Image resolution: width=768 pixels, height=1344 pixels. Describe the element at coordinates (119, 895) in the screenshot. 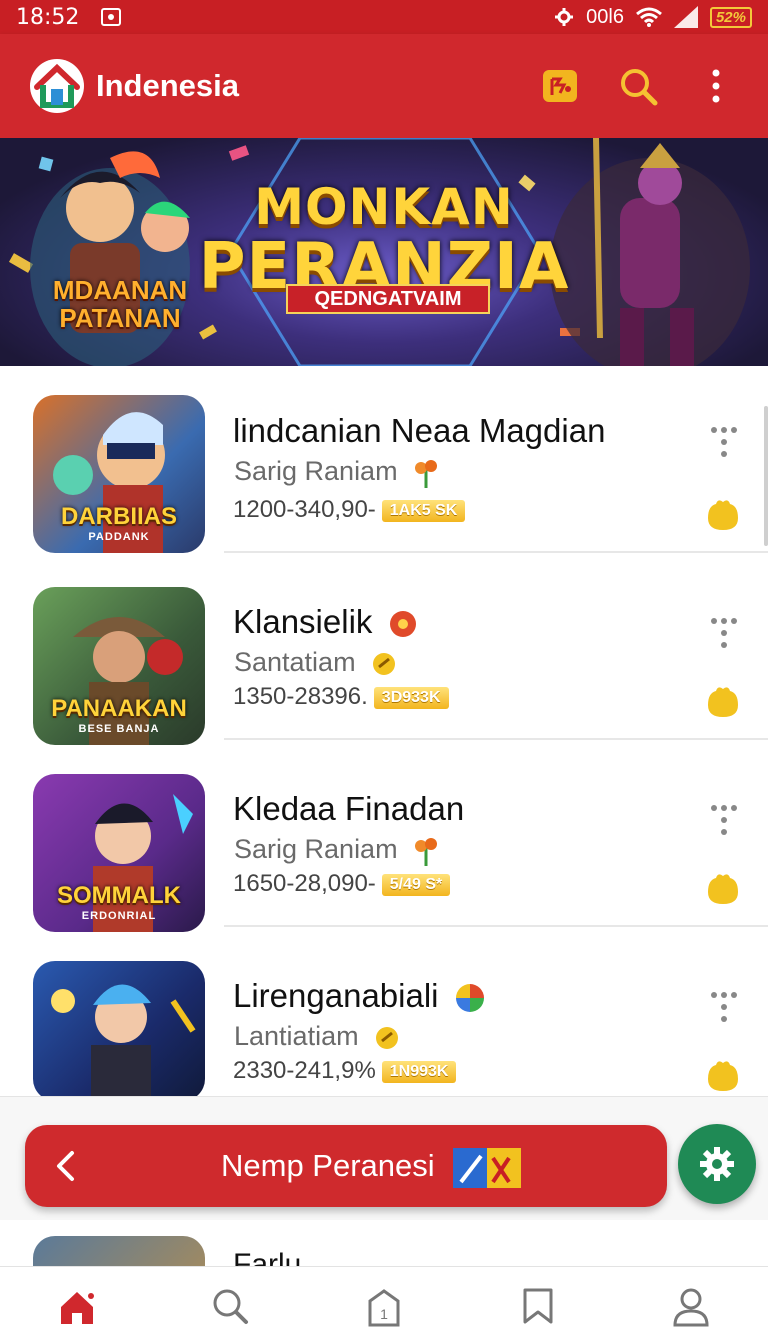

I see `thumbnail-caption: SOMMALK` at that location.